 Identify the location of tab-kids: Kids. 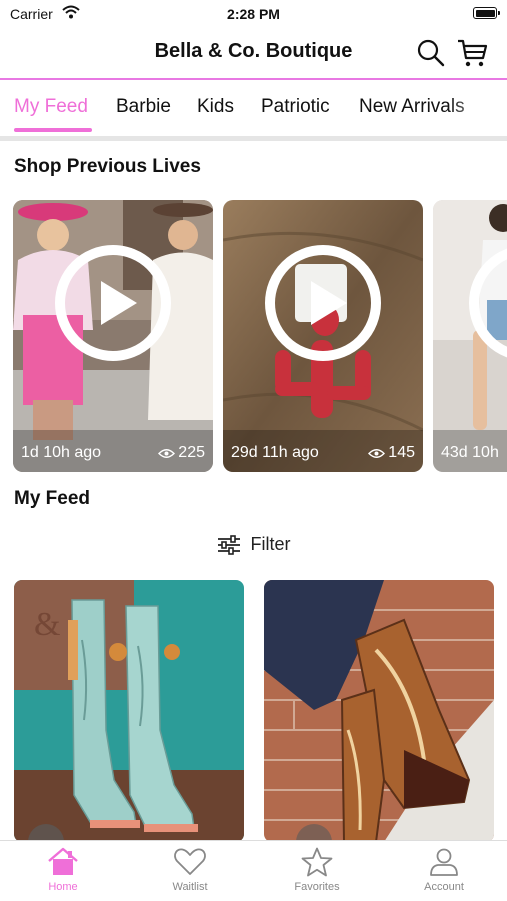
(215, 107).